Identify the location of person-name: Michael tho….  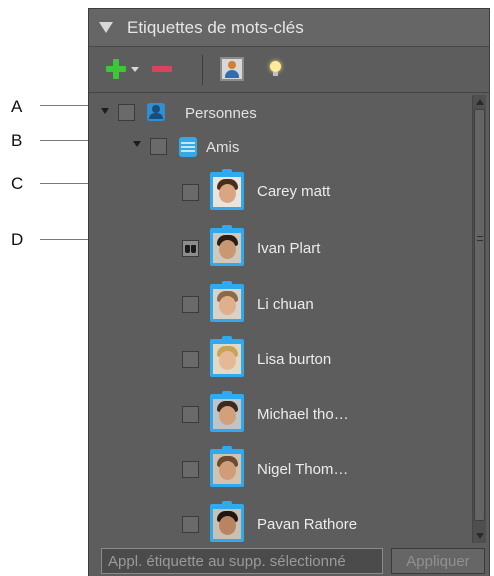
(303, 414).